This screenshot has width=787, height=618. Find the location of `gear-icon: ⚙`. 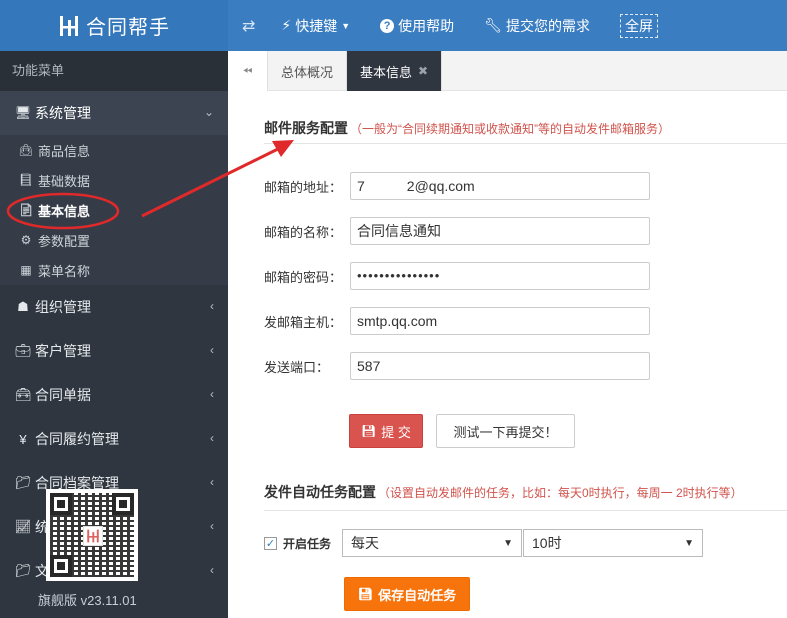

gear-icon: ⚙ is located at coordinates (26, 240).